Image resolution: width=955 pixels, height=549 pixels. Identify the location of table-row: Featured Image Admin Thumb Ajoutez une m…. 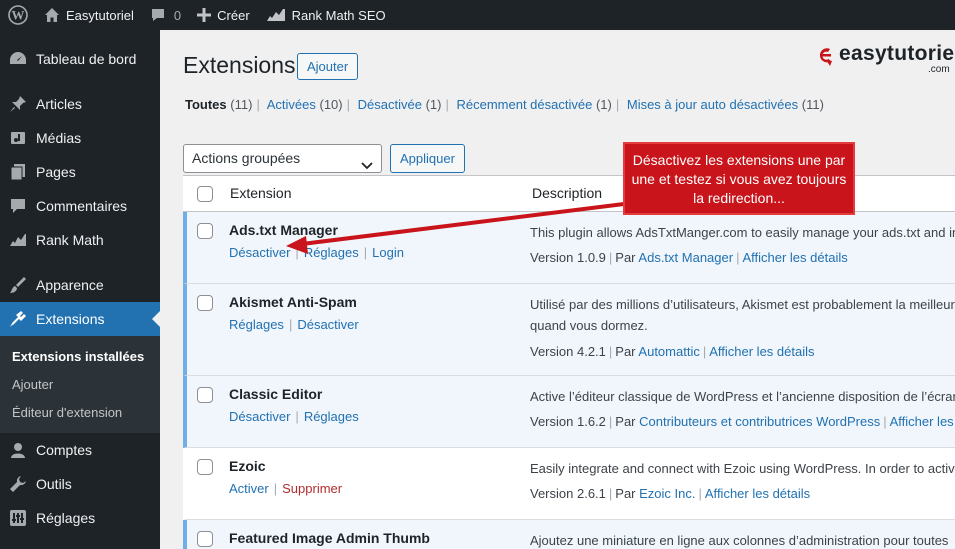
(569, 534).